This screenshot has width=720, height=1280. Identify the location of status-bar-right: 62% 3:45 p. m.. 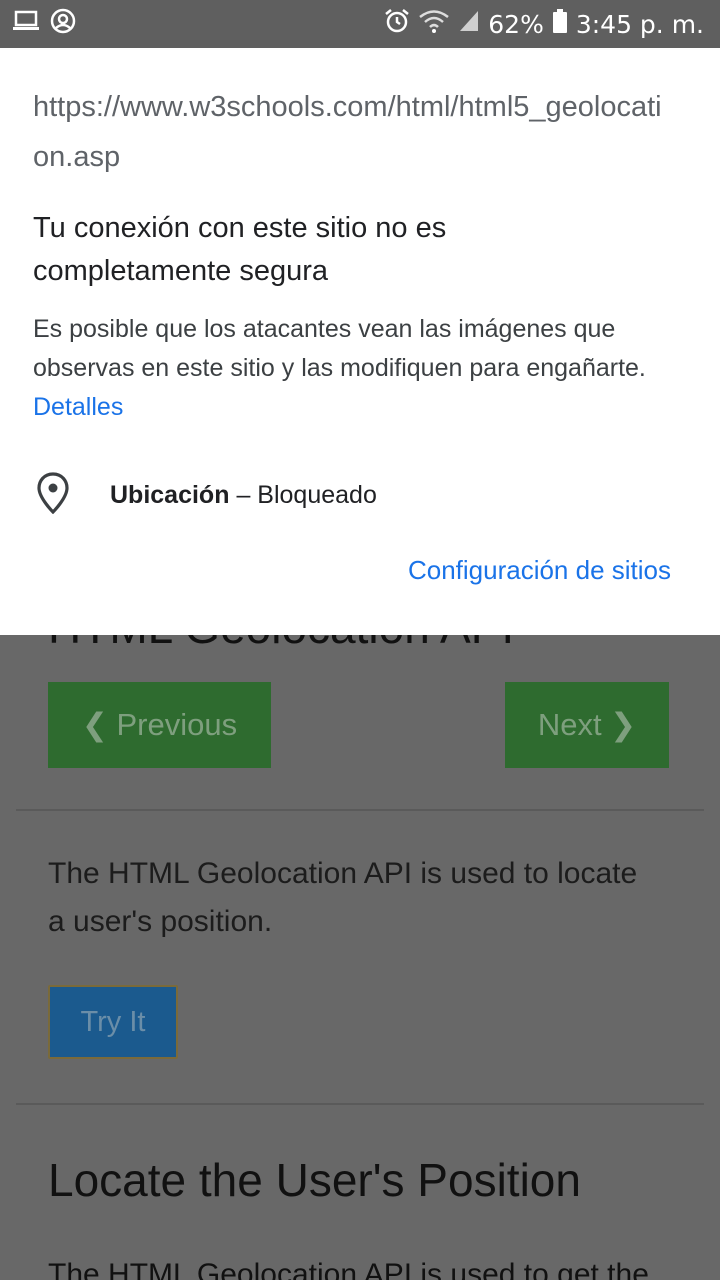
(552, 24).